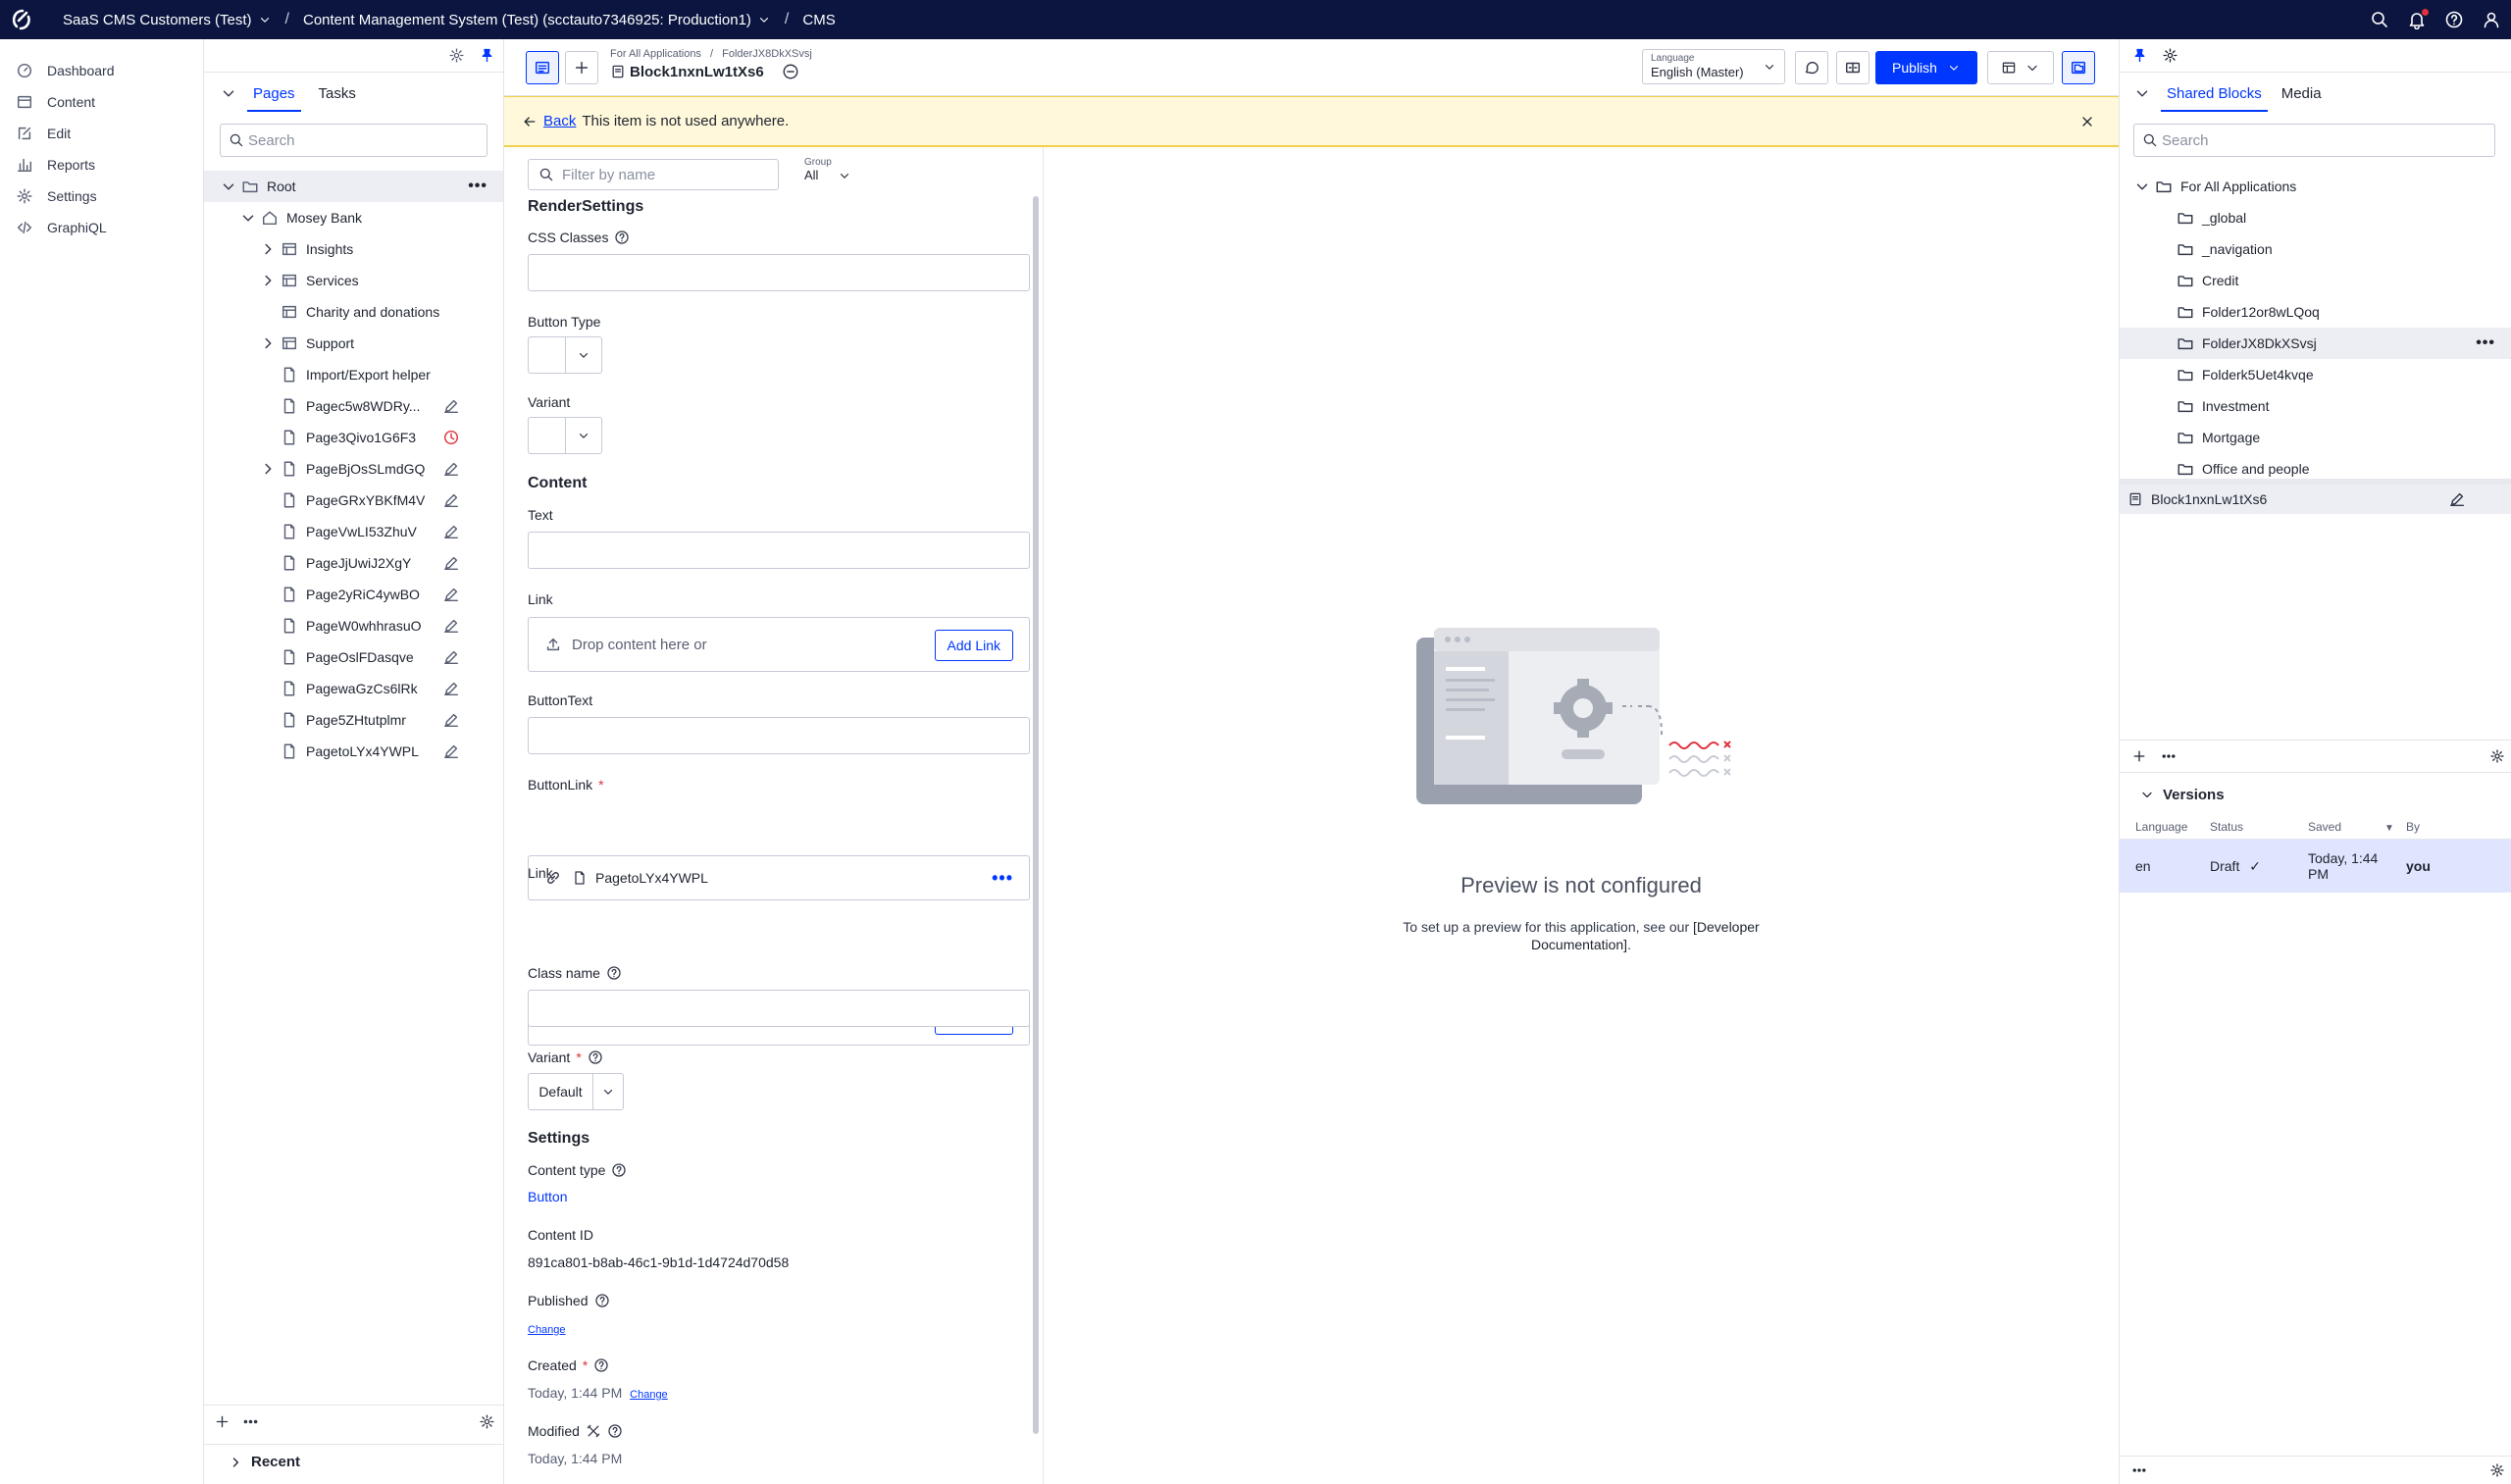 Image resolution: width=2511 pixels, height=1484 pixels. I want to click on form-scrollbar, so click(1036, 815).